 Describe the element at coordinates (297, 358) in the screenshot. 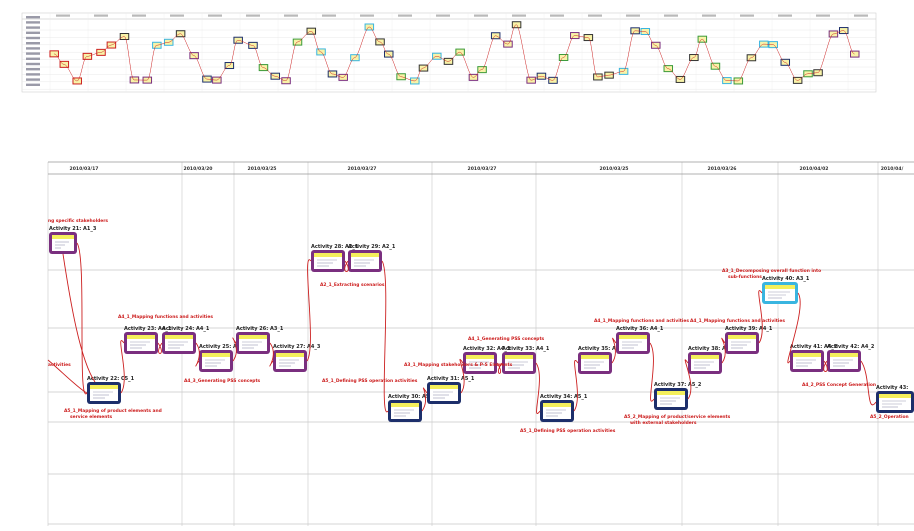

I see `activity-node: Activity 27: A4_3` at that location.